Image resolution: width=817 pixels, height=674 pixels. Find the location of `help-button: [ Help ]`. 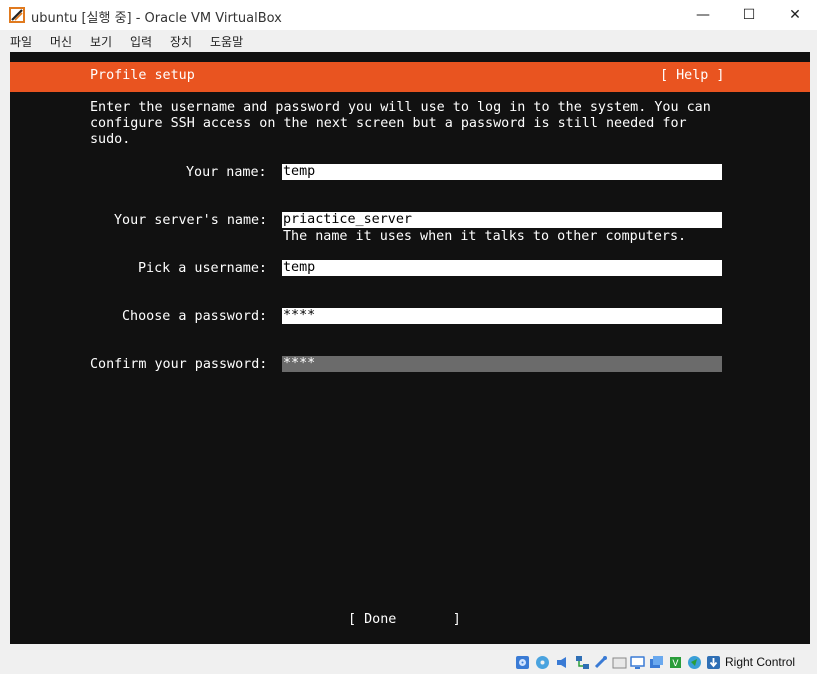

help-button: [ Help ] is located at coordinates (692, 75).